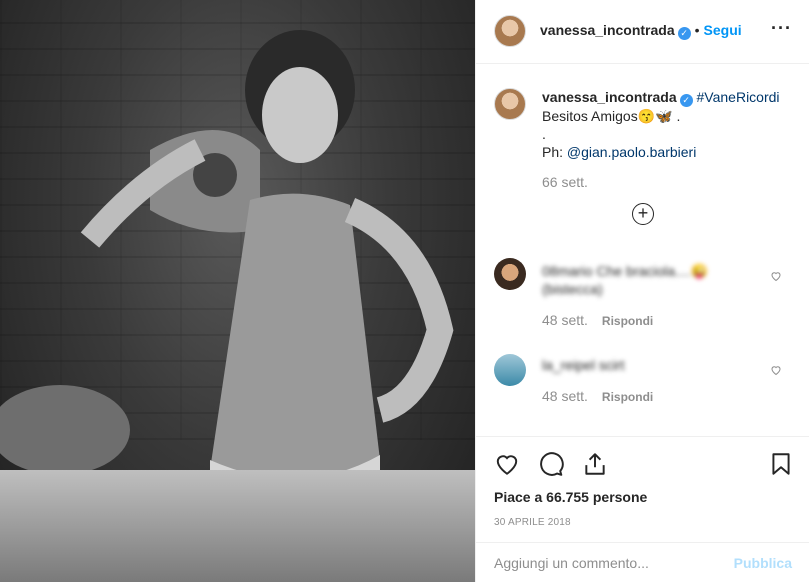 The height and width of the screenshot is (582, 809). What do you see at coordinates (723, 30) in the screenshot?
I see `follow-button: Segui` at bounding box center [723, 30].